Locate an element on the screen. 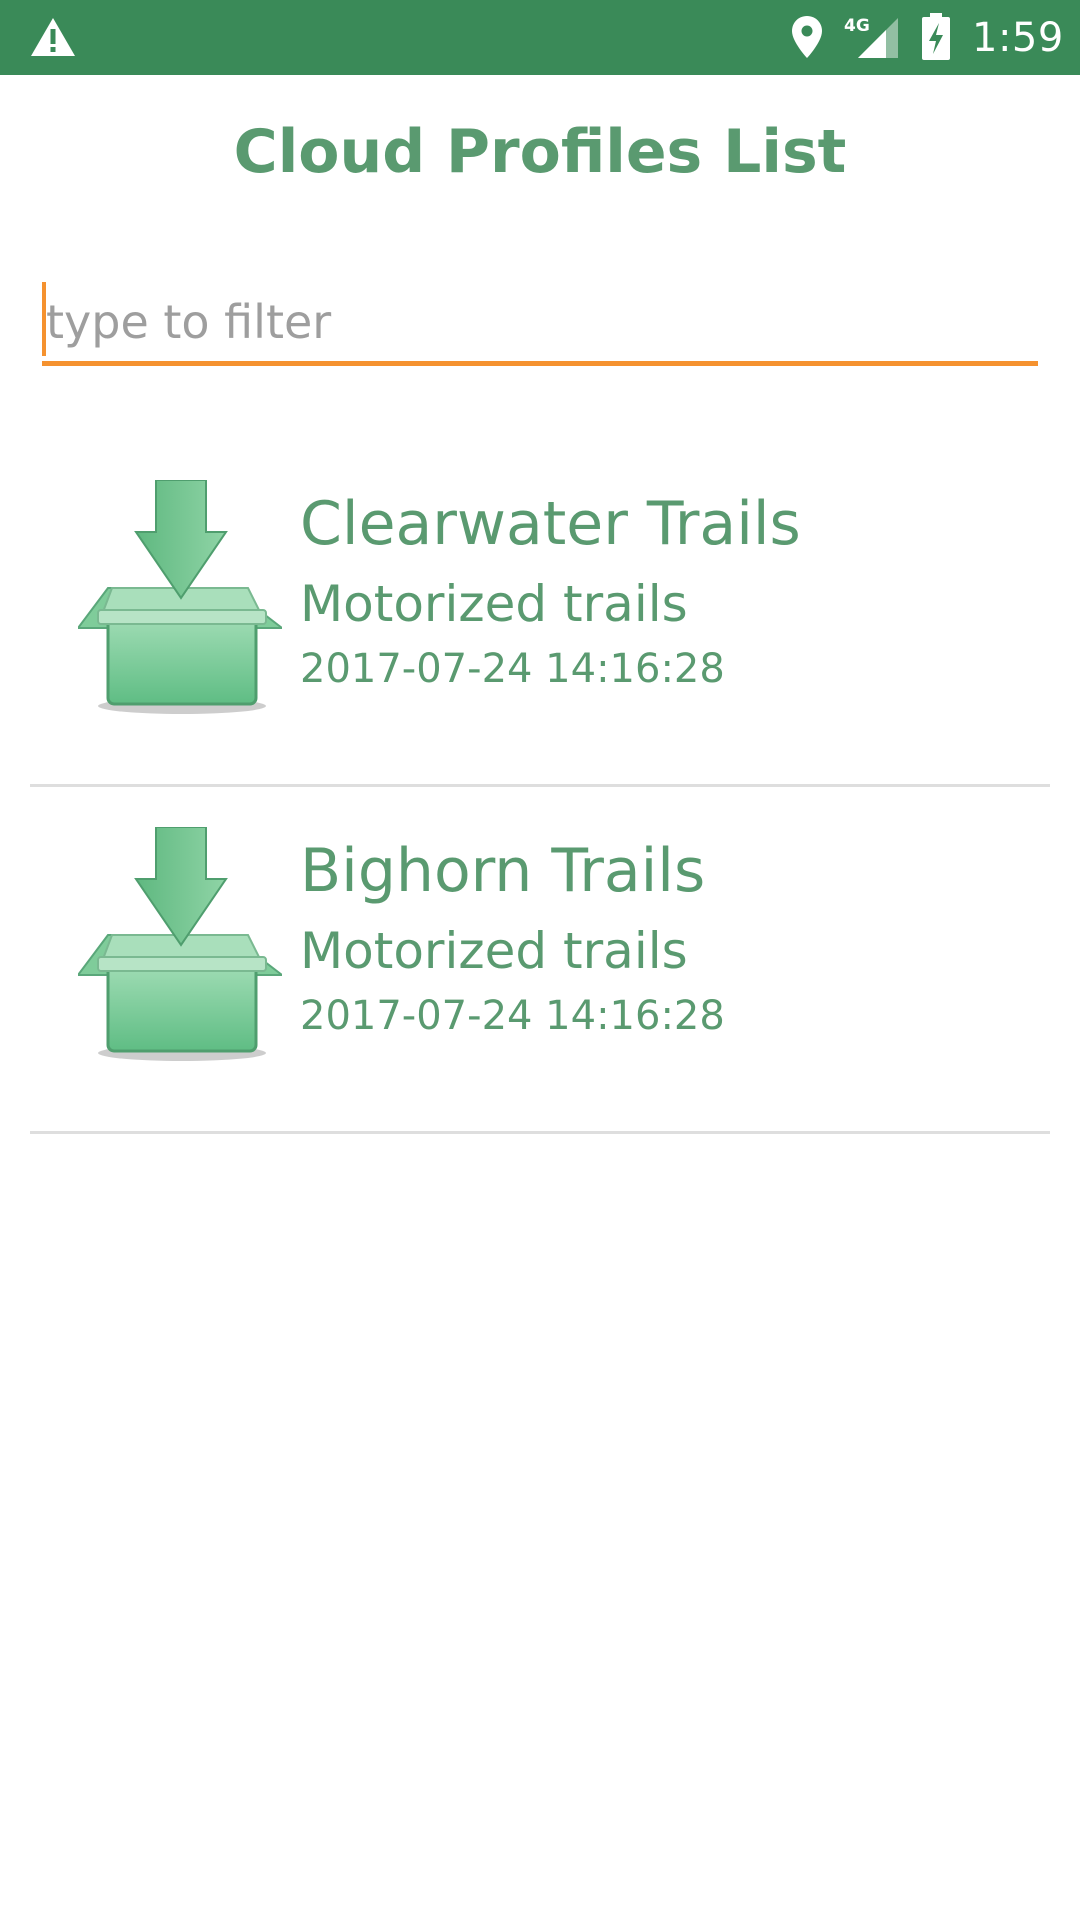  profile-name: Clearwater Trails is located at coordinates (550, 524).